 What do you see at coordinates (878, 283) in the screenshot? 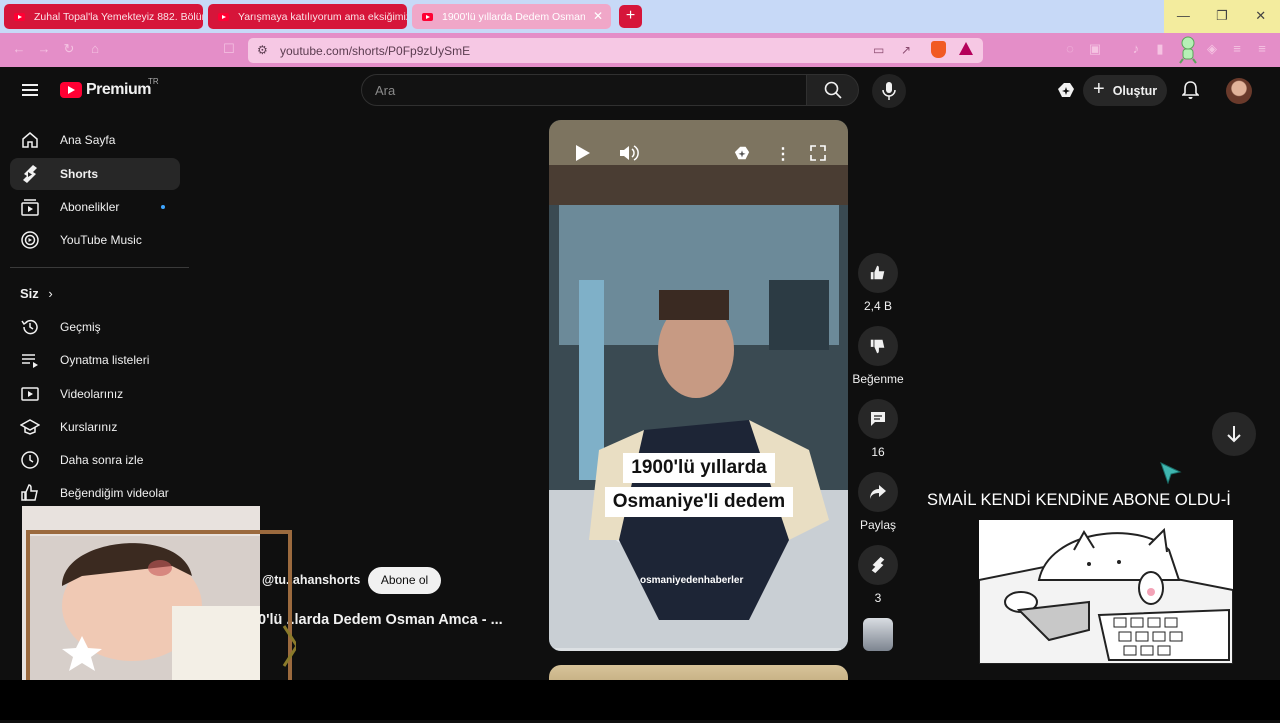
I see `like-button: 2,4 B` at bounding box center [878, 283].